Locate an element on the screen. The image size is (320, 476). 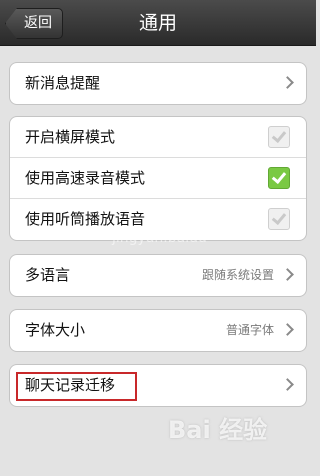
row-label: 新消息提醒 is located at coordinates (63, 83).